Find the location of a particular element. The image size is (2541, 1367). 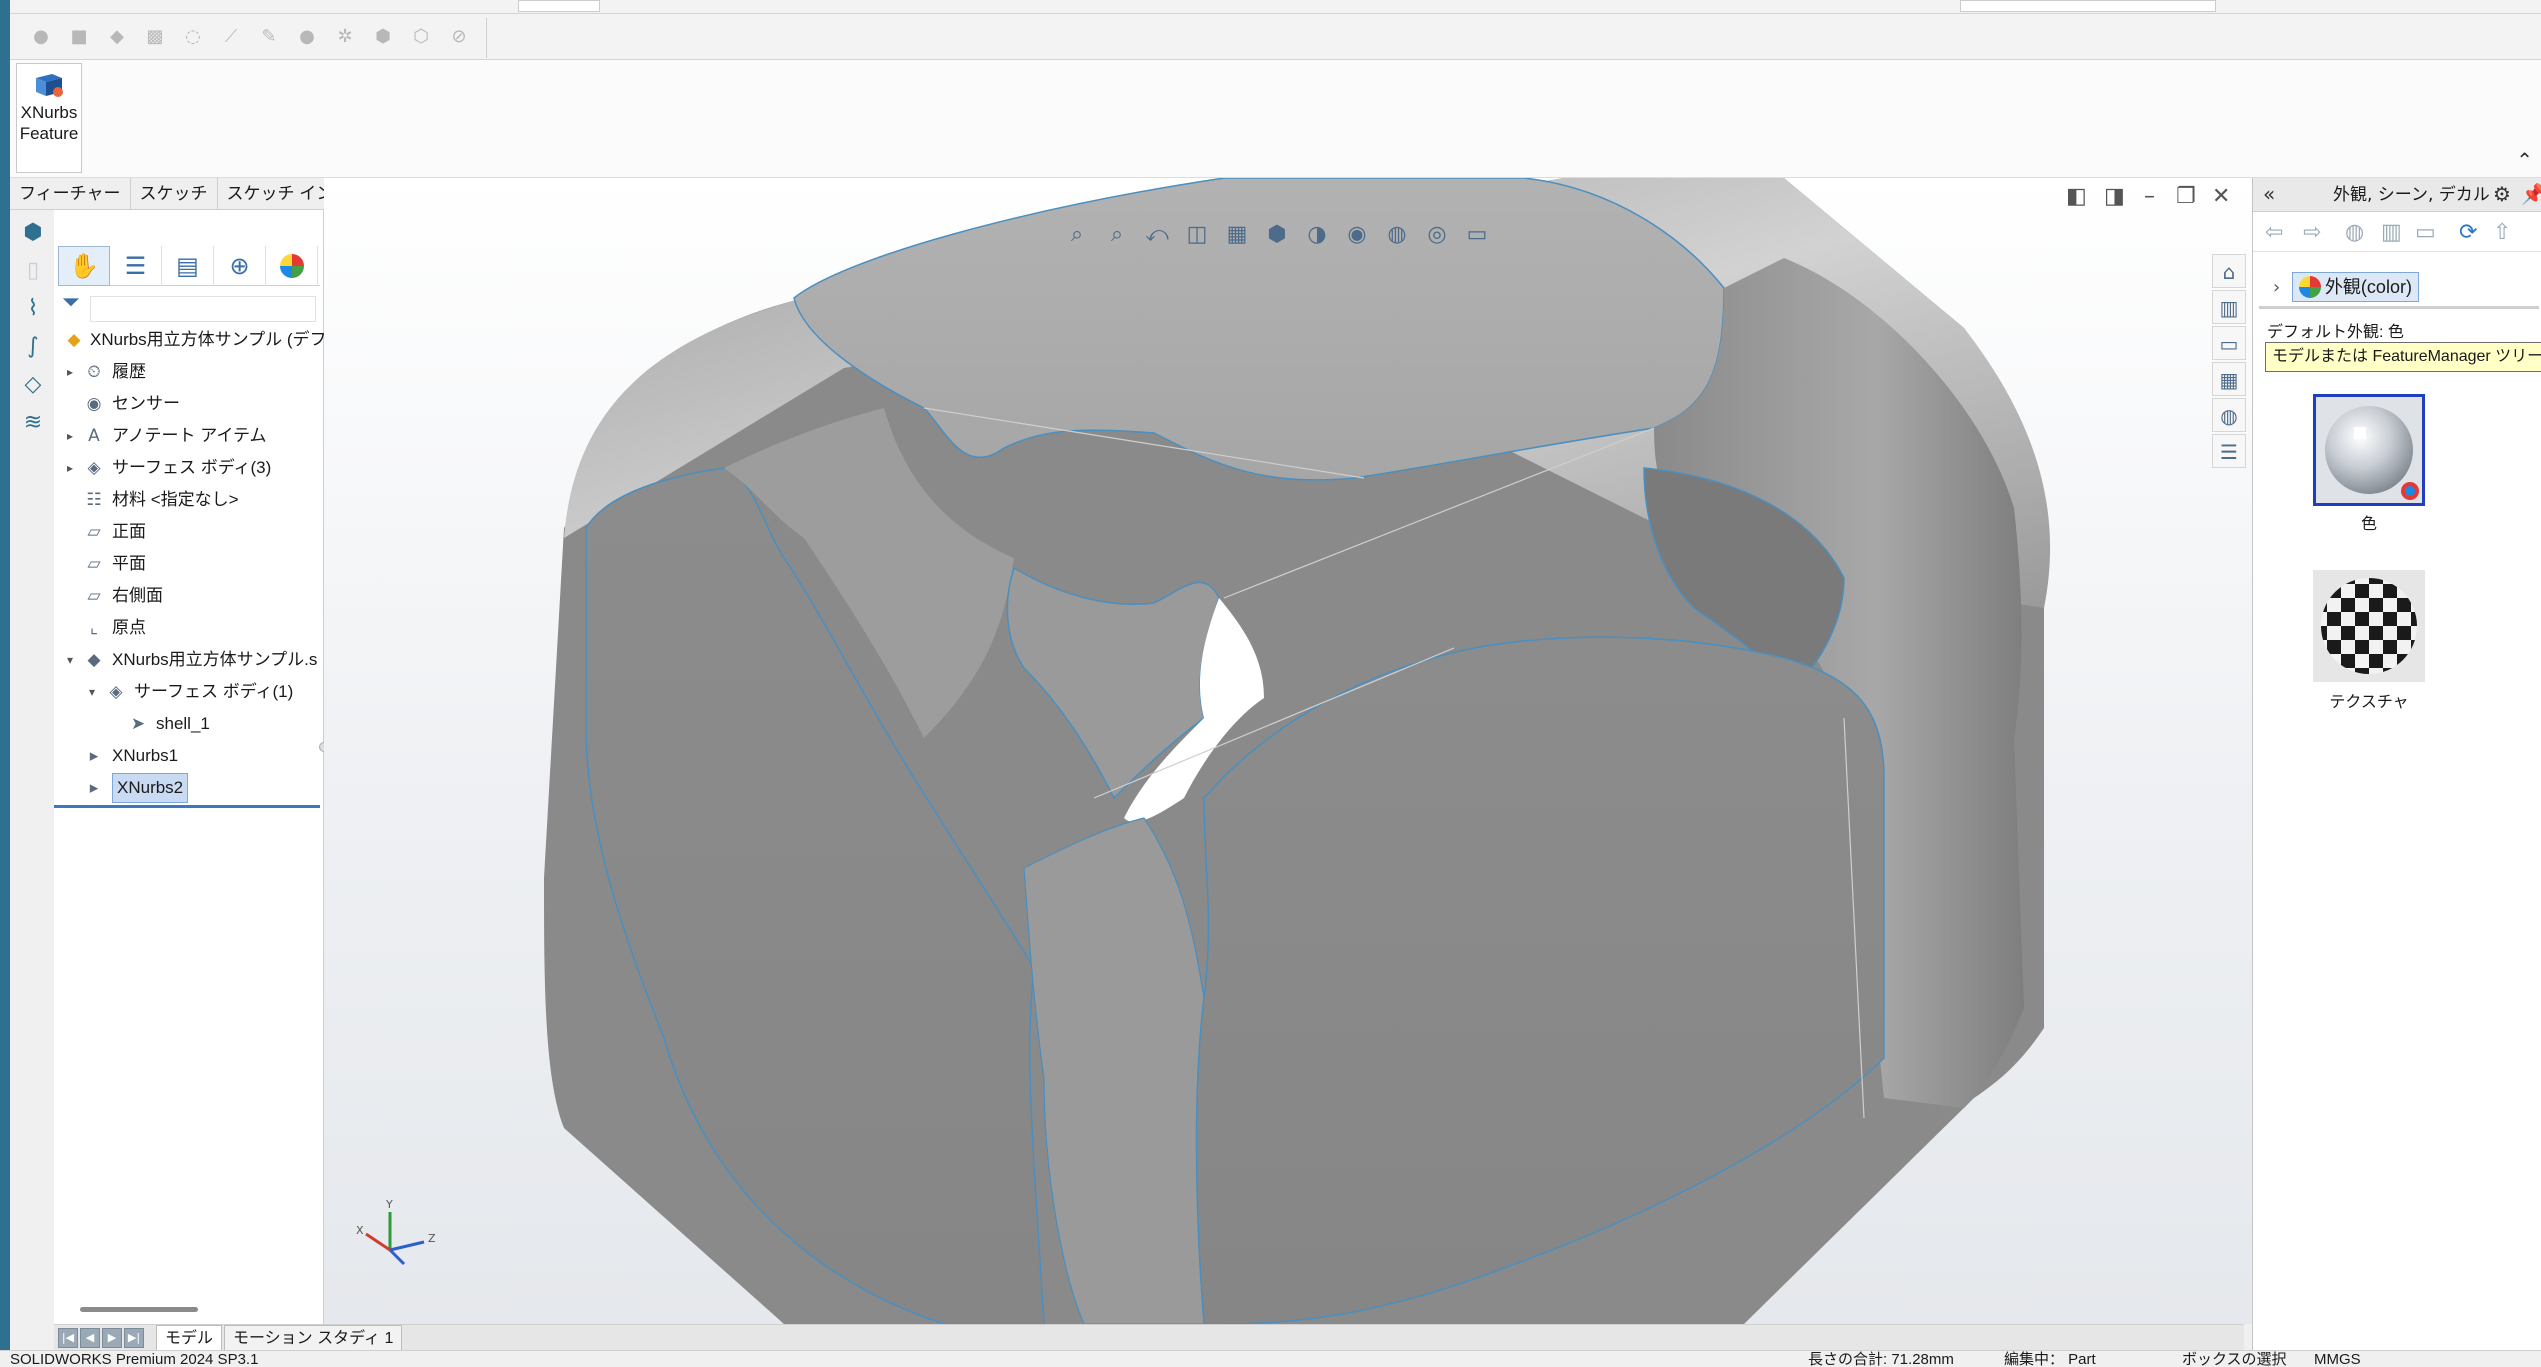

tree-node: ▸ XNurbs2 is located at coordinates (189, 790).